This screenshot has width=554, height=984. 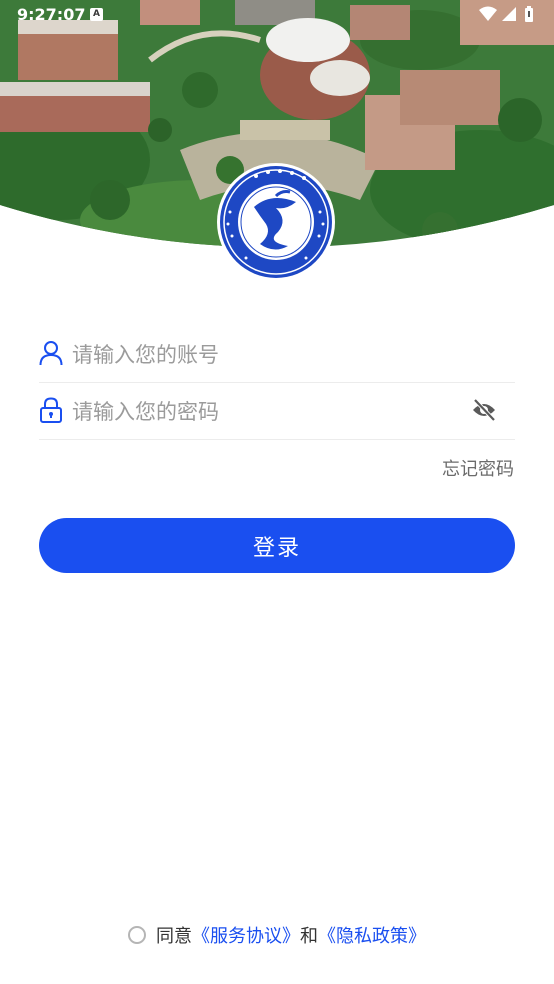 What do you see at coordinates (51, 410) in the screenshot?
I see `lock-icon` at bounding box center [51, 410].